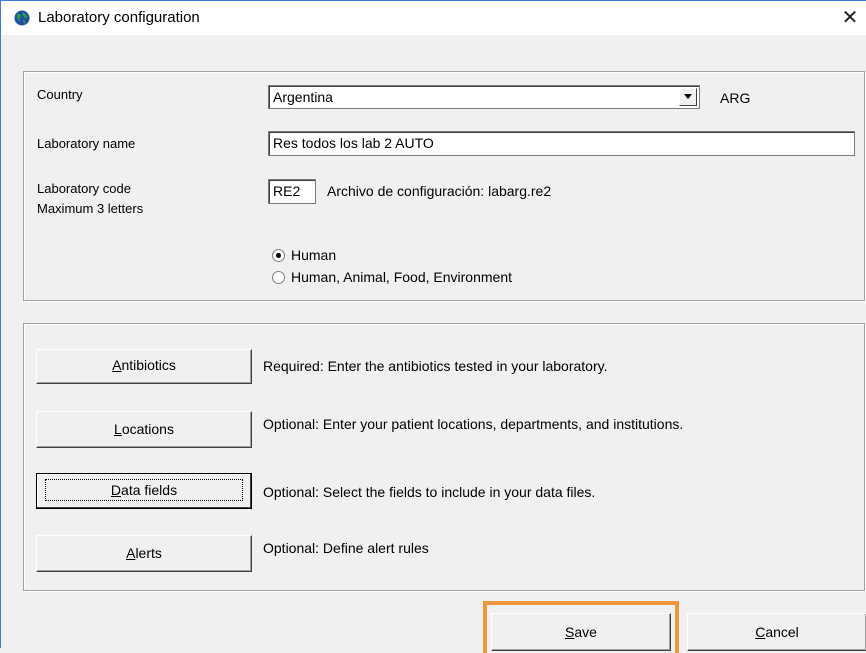 Image resolution: width=866 pixels, height=653 pixels. Describe the element at coordinates (433, 18) in the screenshot. I see `title-bar: Laboratory configuration ✕` at that location.